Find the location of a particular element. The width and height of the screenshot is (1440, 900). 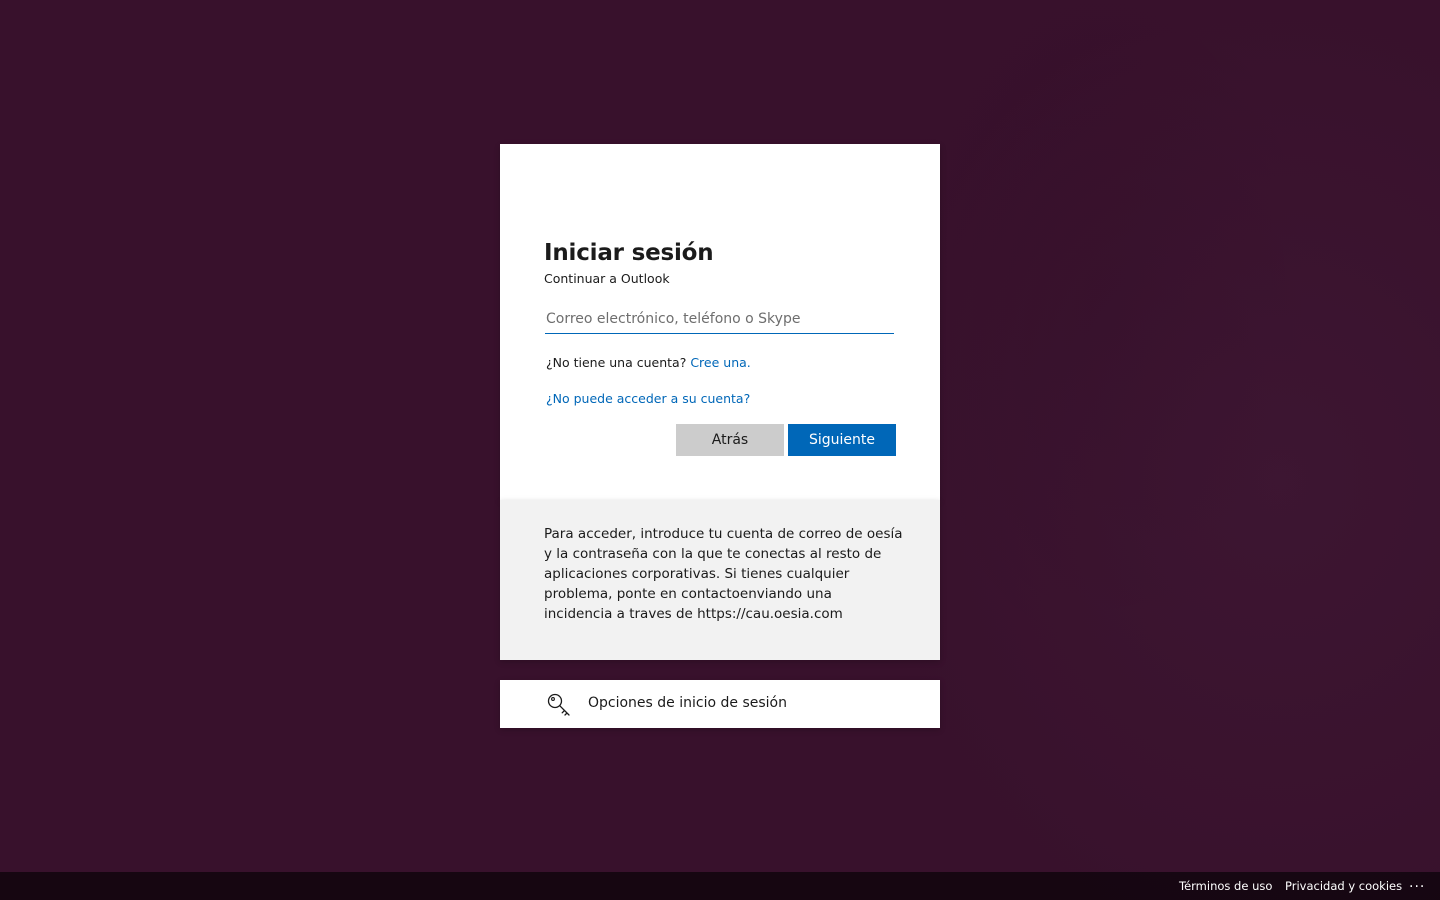

cant-access-row: ¿No puede acceder a su cuenta? is located at coordinates (648, 398).